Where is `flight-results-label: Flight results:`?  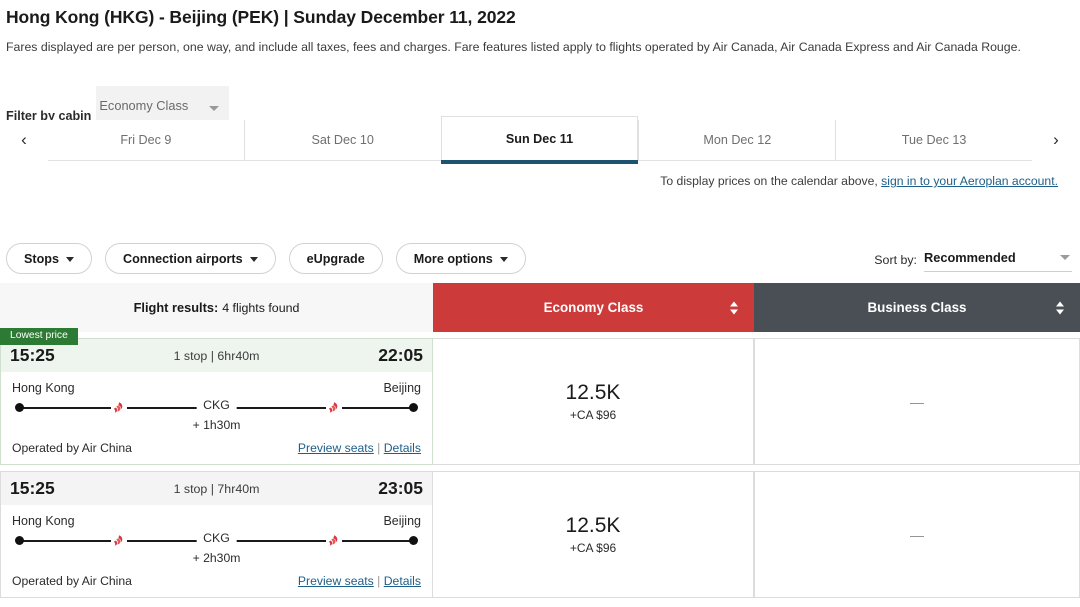 flight-results-label: Flight results: is located at coordinates (176, 307).